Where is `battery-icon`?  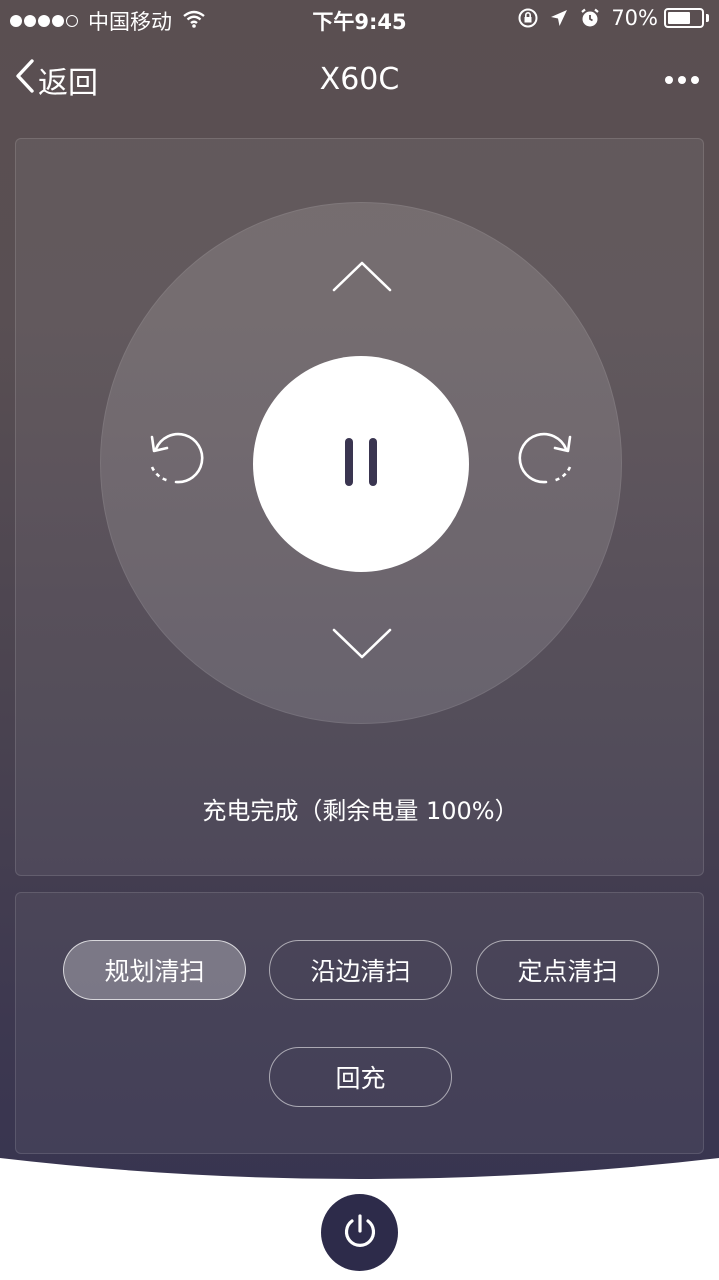 battery-icon is located at coordinates (686, 18).